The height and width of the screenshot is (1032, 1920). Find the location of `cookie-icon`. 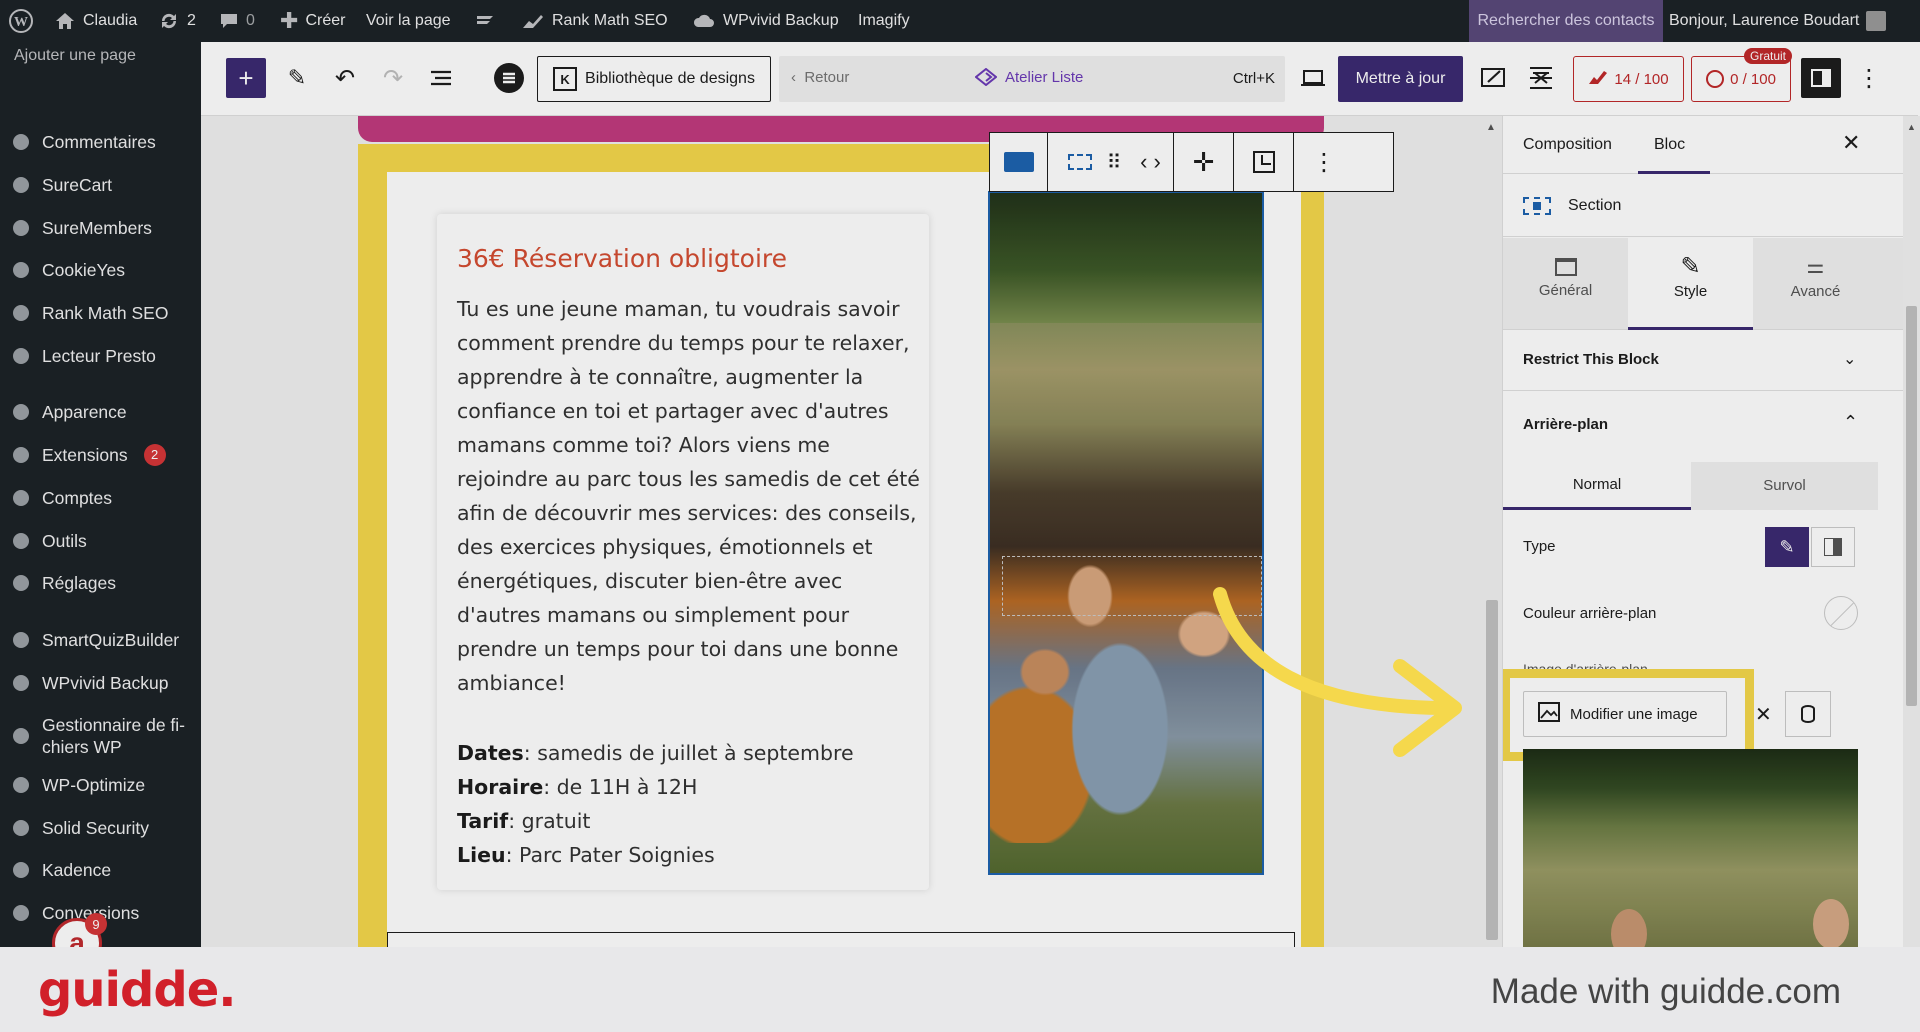

cookie-icon is located at coordinates (20, 269).